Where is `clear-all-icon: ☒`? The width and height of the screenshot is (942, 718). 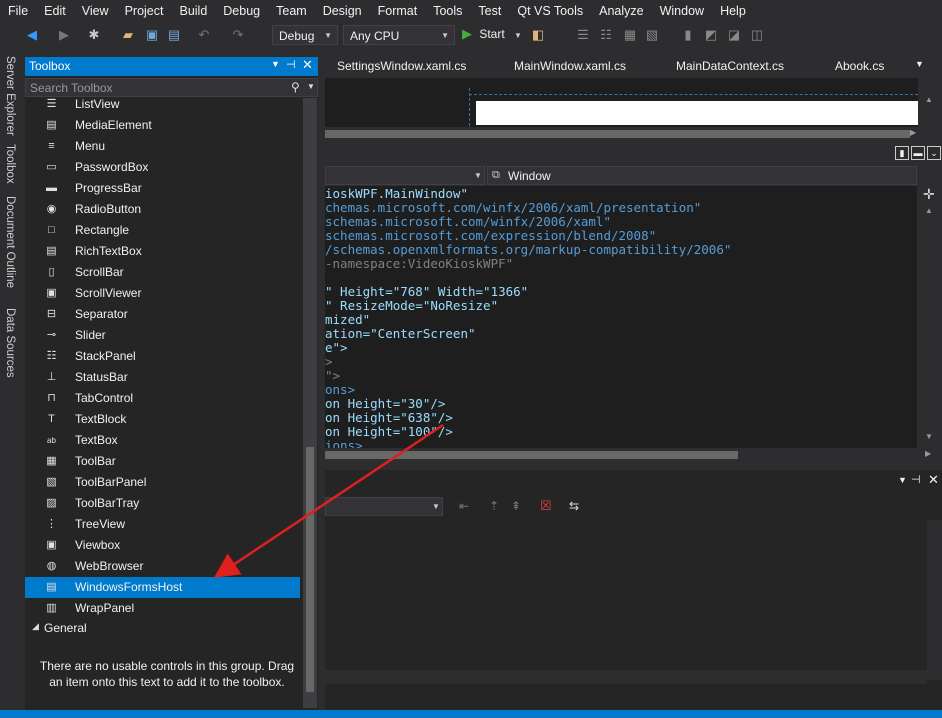 clear-all-icon: ☒ is located at coordinates (546, 506).